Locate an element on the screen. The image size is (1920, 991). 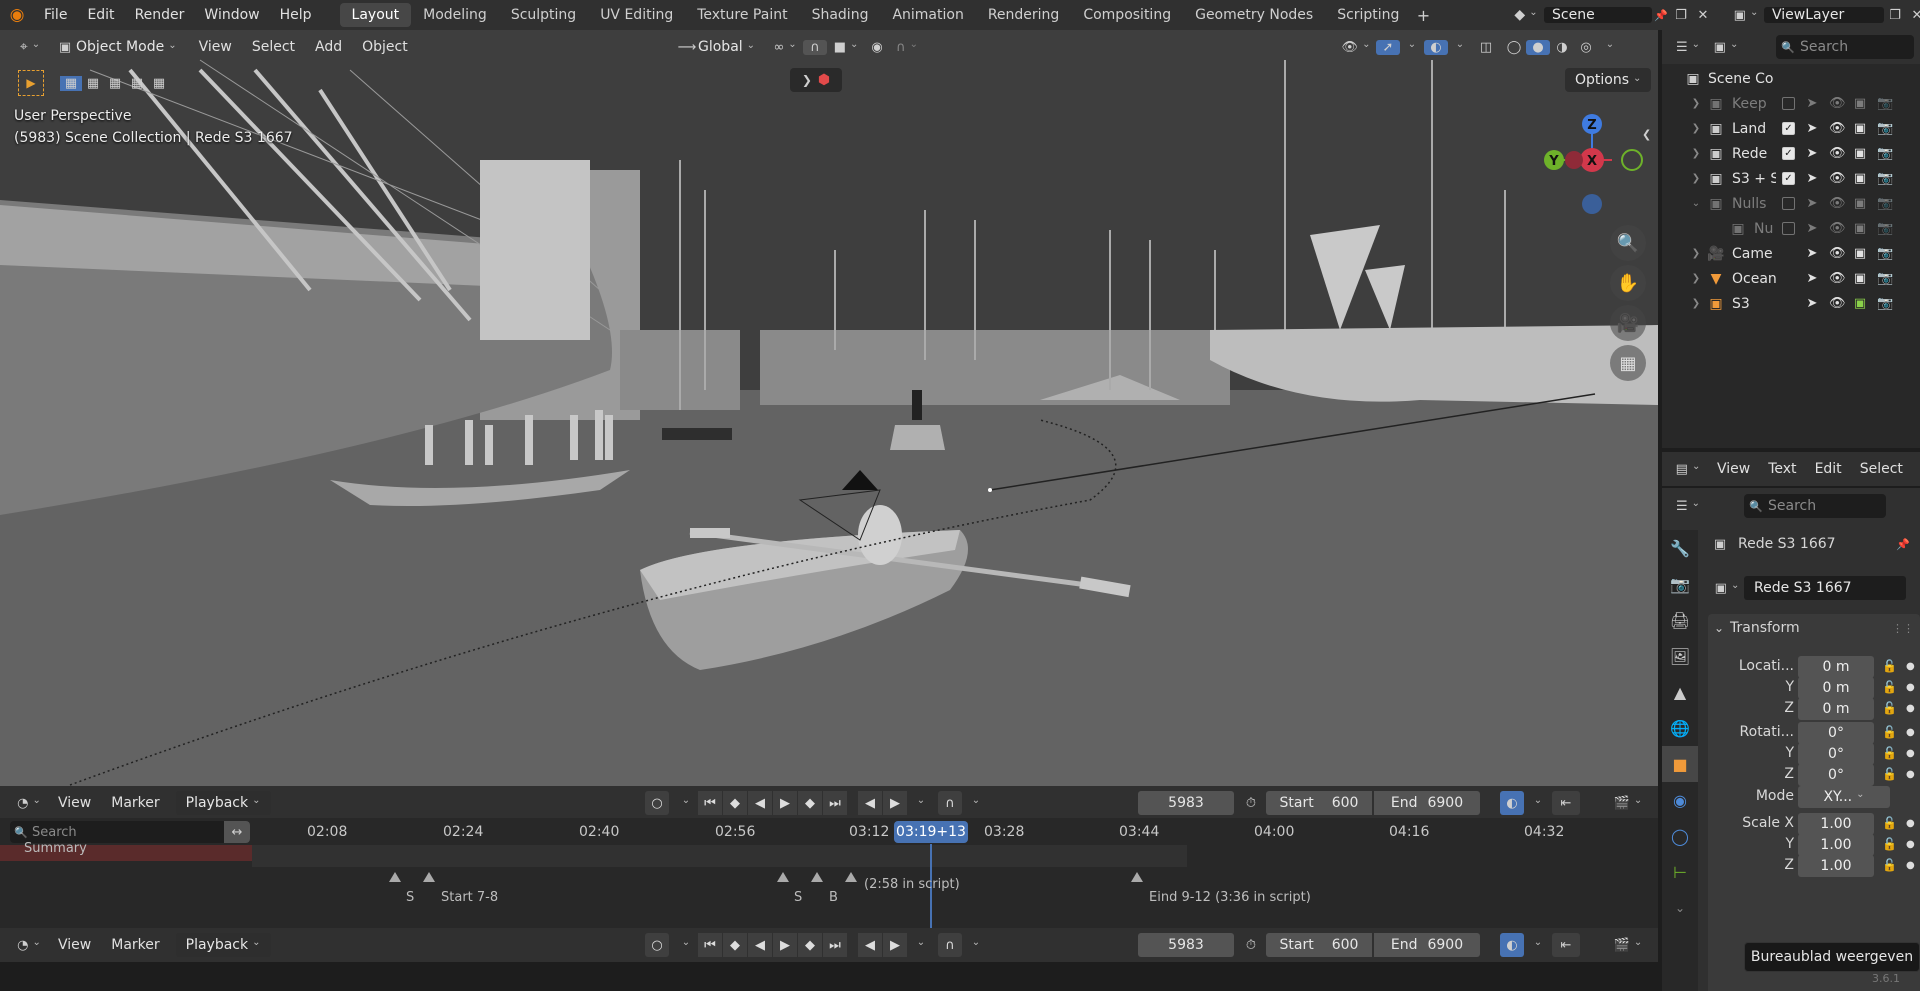
timeline-editor-menu-icon: 🎬 is located at coordinates (1628, 945).